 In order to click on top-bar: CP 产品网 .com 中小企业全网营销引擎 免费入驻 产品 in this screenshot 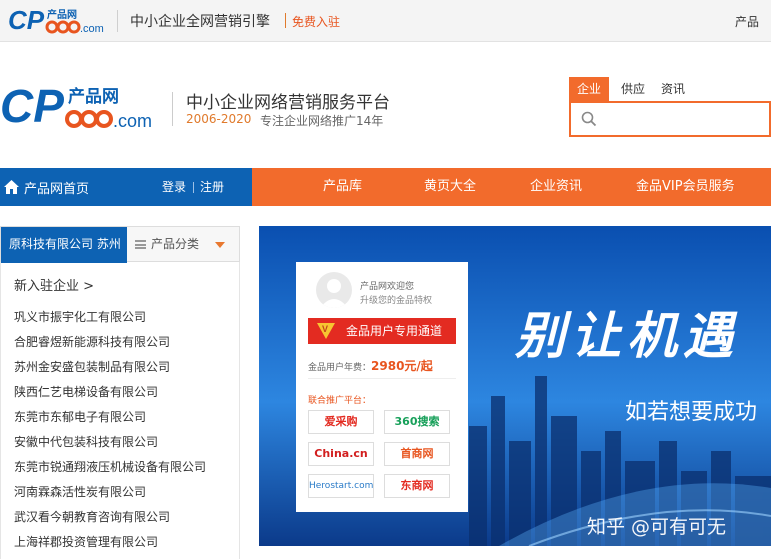, I will do `click(385, 21)`.